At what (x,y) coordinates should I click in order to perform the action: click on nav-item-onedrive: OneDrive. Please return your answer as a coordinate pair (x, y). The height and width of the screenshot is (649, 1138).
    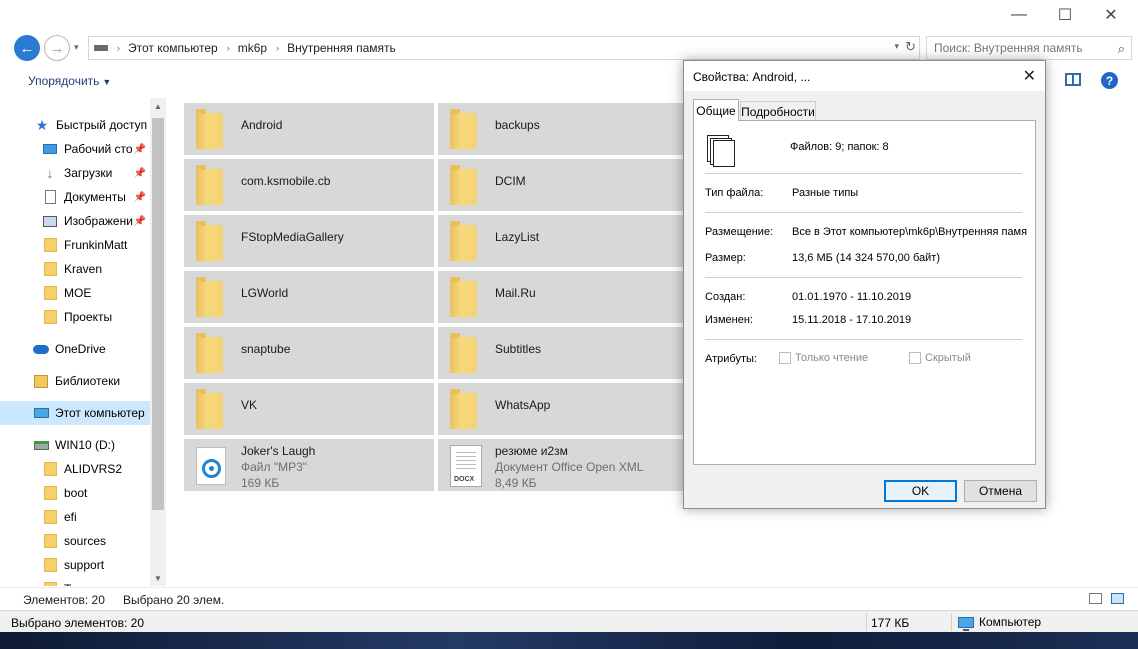
    Looking at the image, I should click on (75, 349).